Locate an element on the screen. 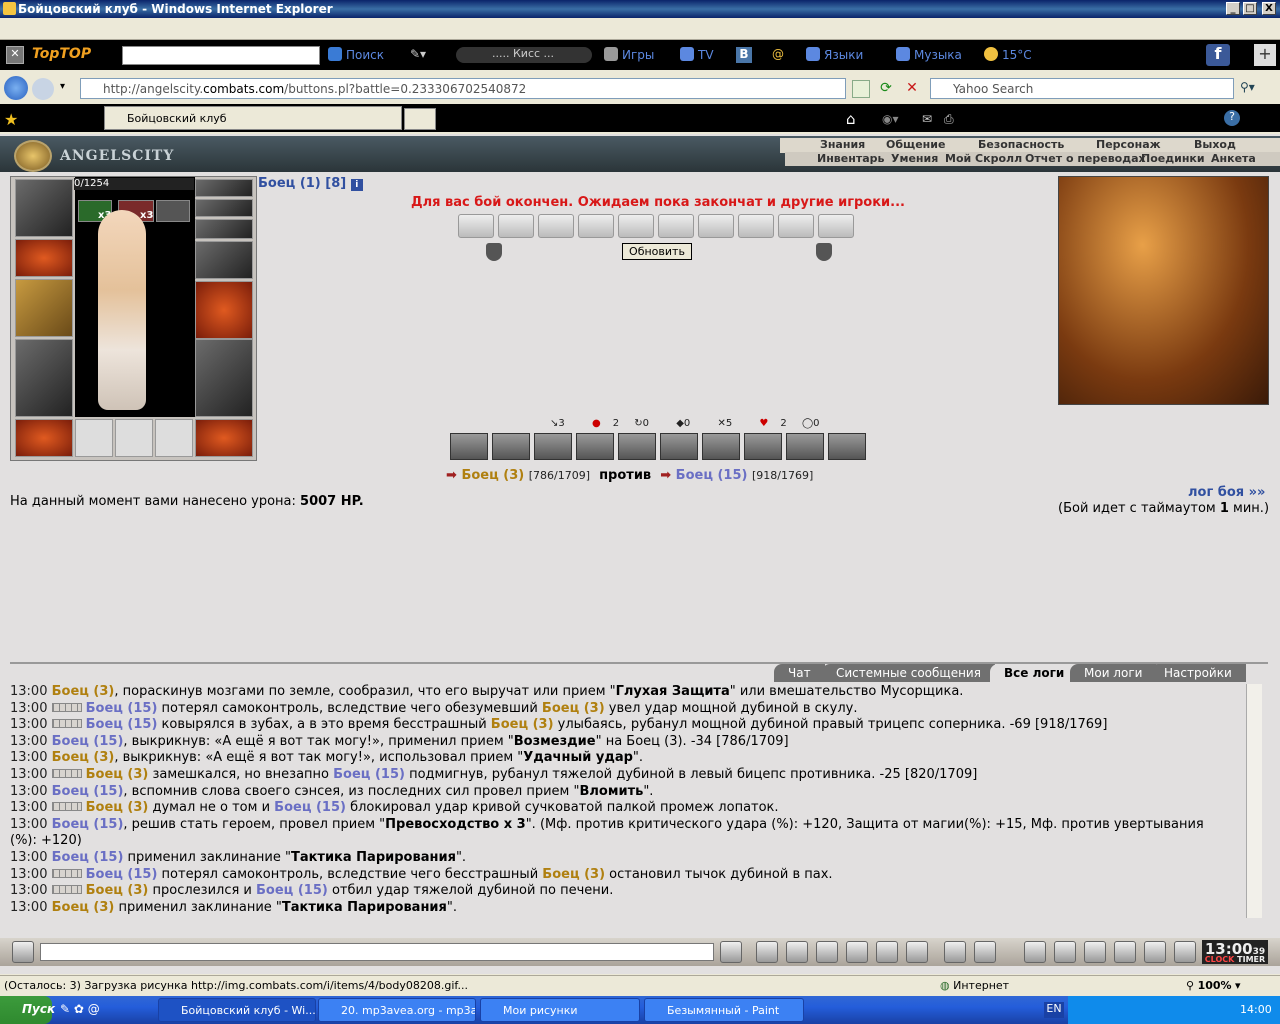 The image size is (1280, 1024). amulet-slot is located at coordinates (224, 208).